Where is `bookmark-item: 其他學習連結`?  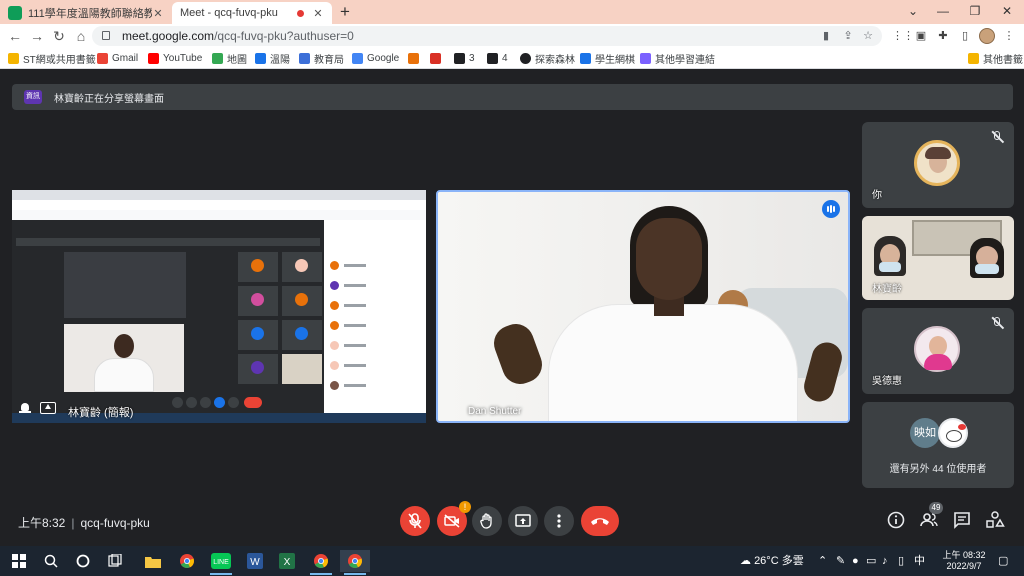
bookmark-item: 其他學習連結 is located at coordinates (677, 58).